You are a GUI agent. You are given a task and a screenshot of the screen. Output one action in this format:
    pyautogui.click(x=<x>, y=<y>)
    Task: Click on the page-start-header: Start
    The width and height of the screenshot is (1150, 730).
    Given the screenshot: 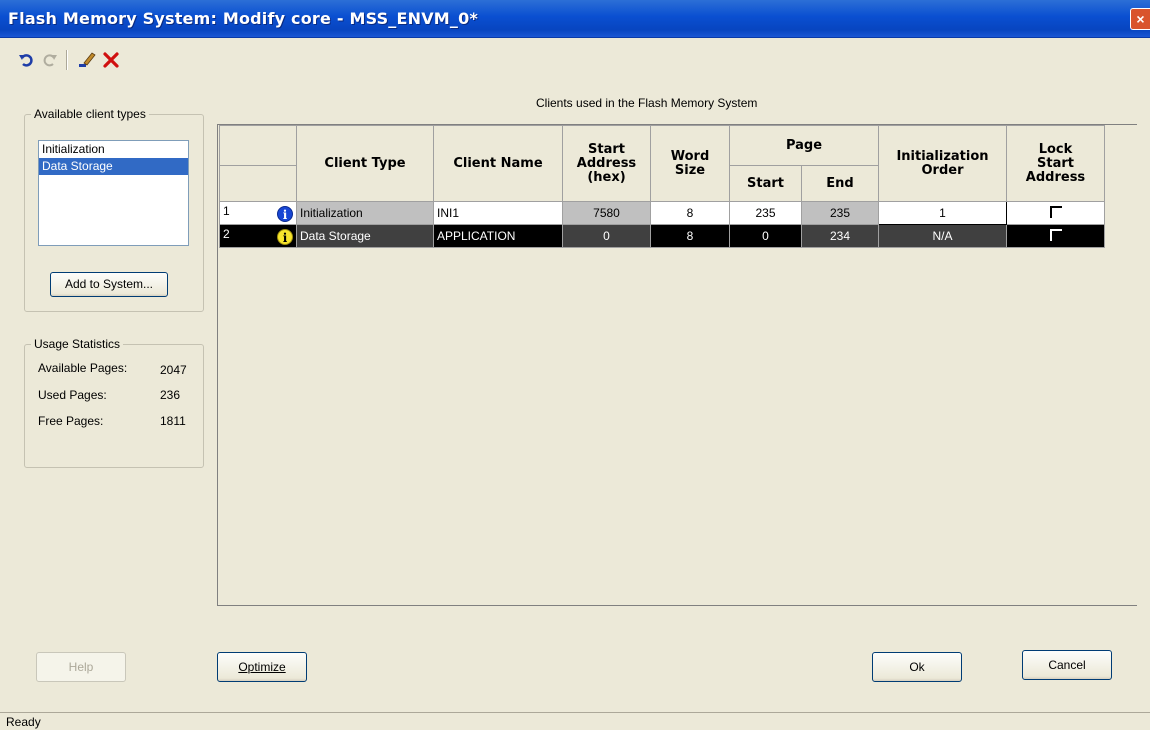 What is the action you would take?
    pyautogui.click(x=765, y=183)
    